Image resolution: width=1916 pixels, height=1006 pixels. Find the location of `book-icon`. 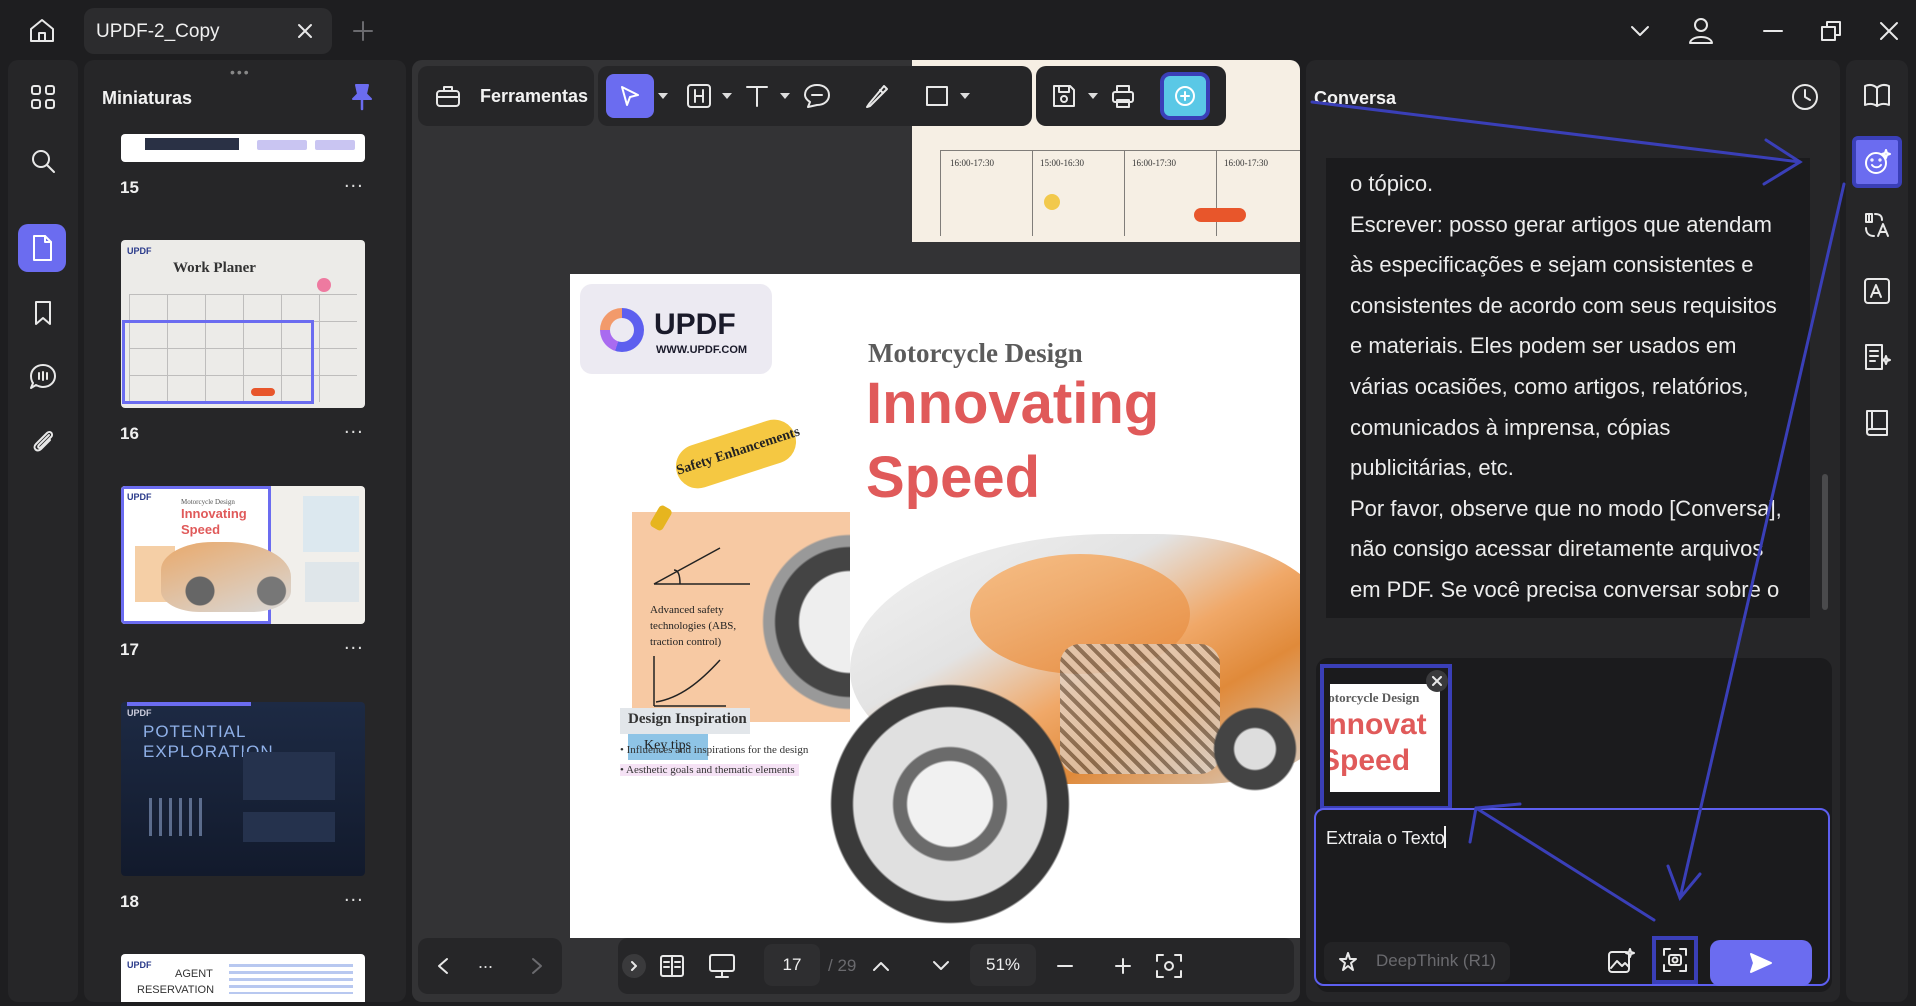

book-icon is located at coordinates (1877, 423).